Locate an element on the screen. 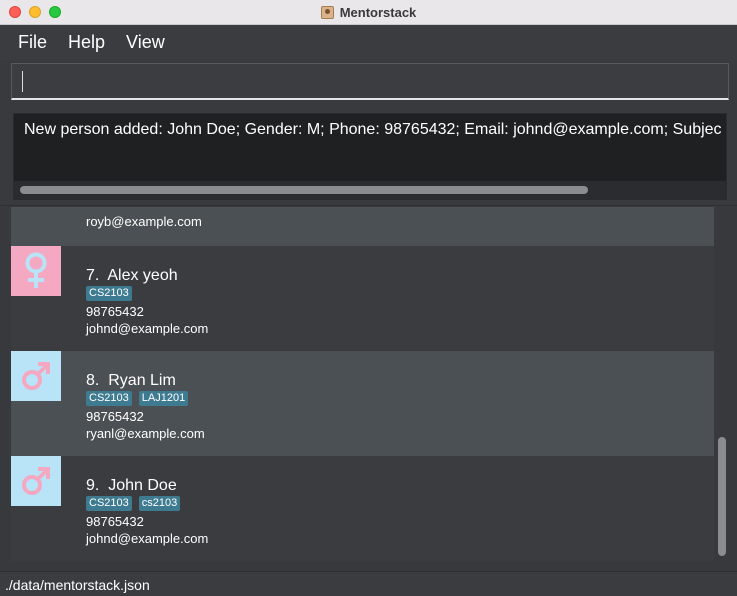 The image size is (737, 596). person-card-partial: royb@example.com is located at coordinates (362, 226).